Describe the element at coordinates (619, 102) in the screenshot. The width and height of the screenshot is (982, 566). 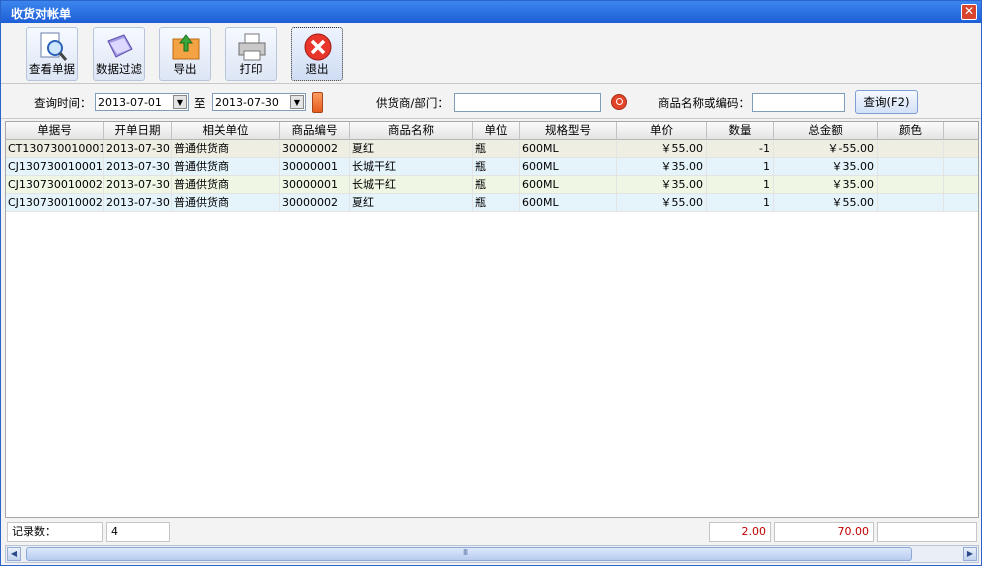
I see `search-icon` at that location.